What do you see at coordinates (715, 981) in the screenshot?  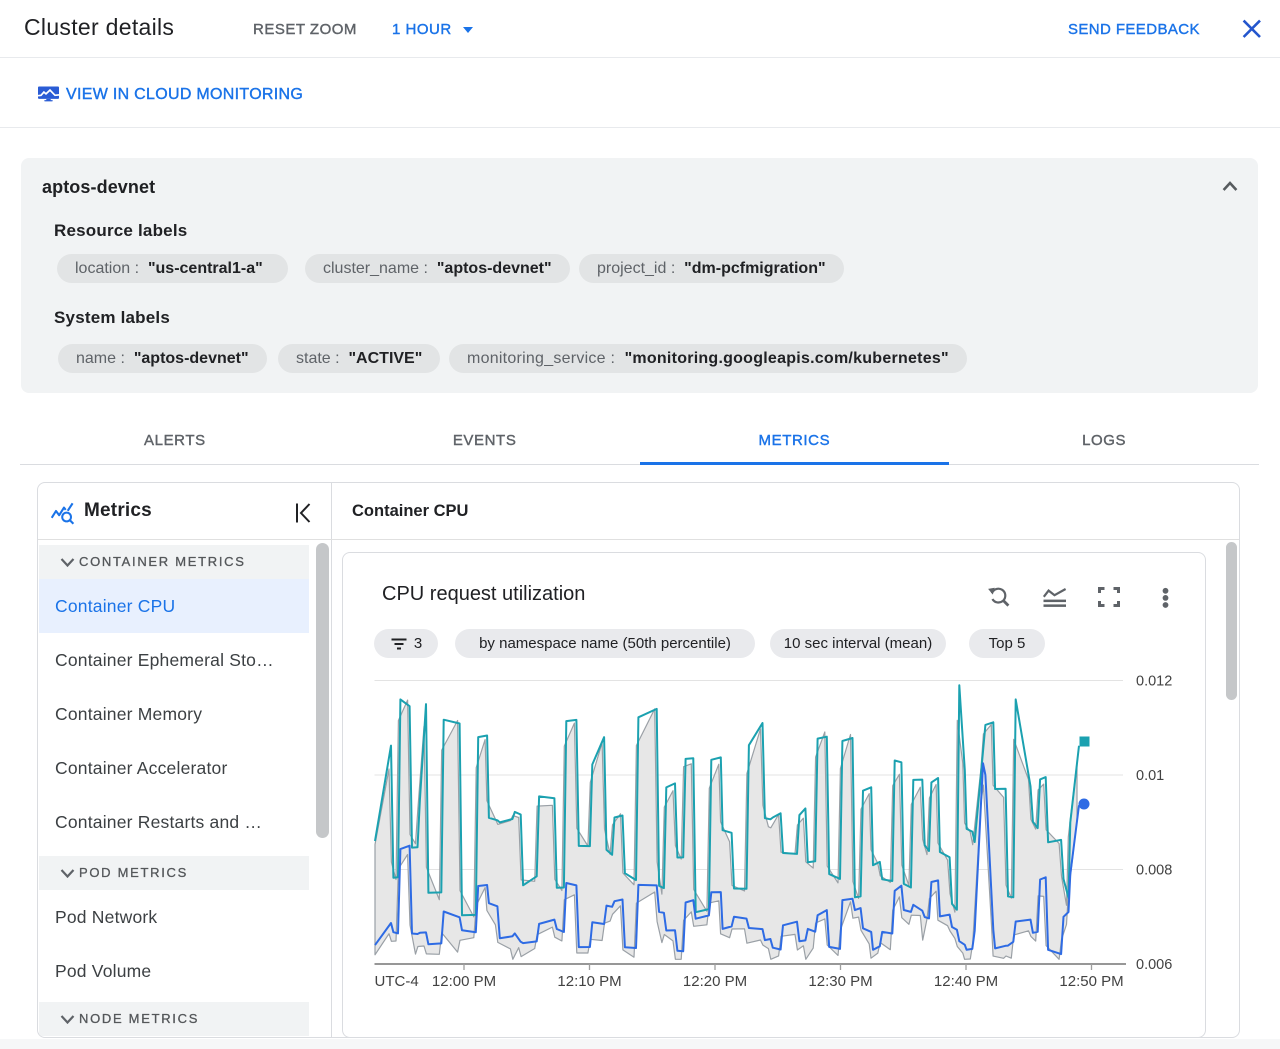 I see `svg-text: 12:20 PM` at bounding box center [715, 981].